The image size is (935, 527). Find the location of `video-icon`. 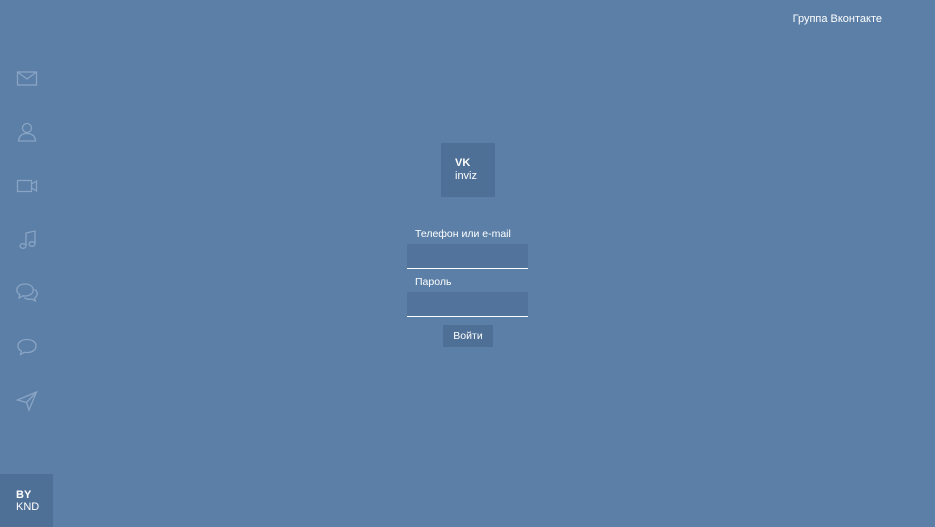

video-icon is located at coordinates (27, 186).